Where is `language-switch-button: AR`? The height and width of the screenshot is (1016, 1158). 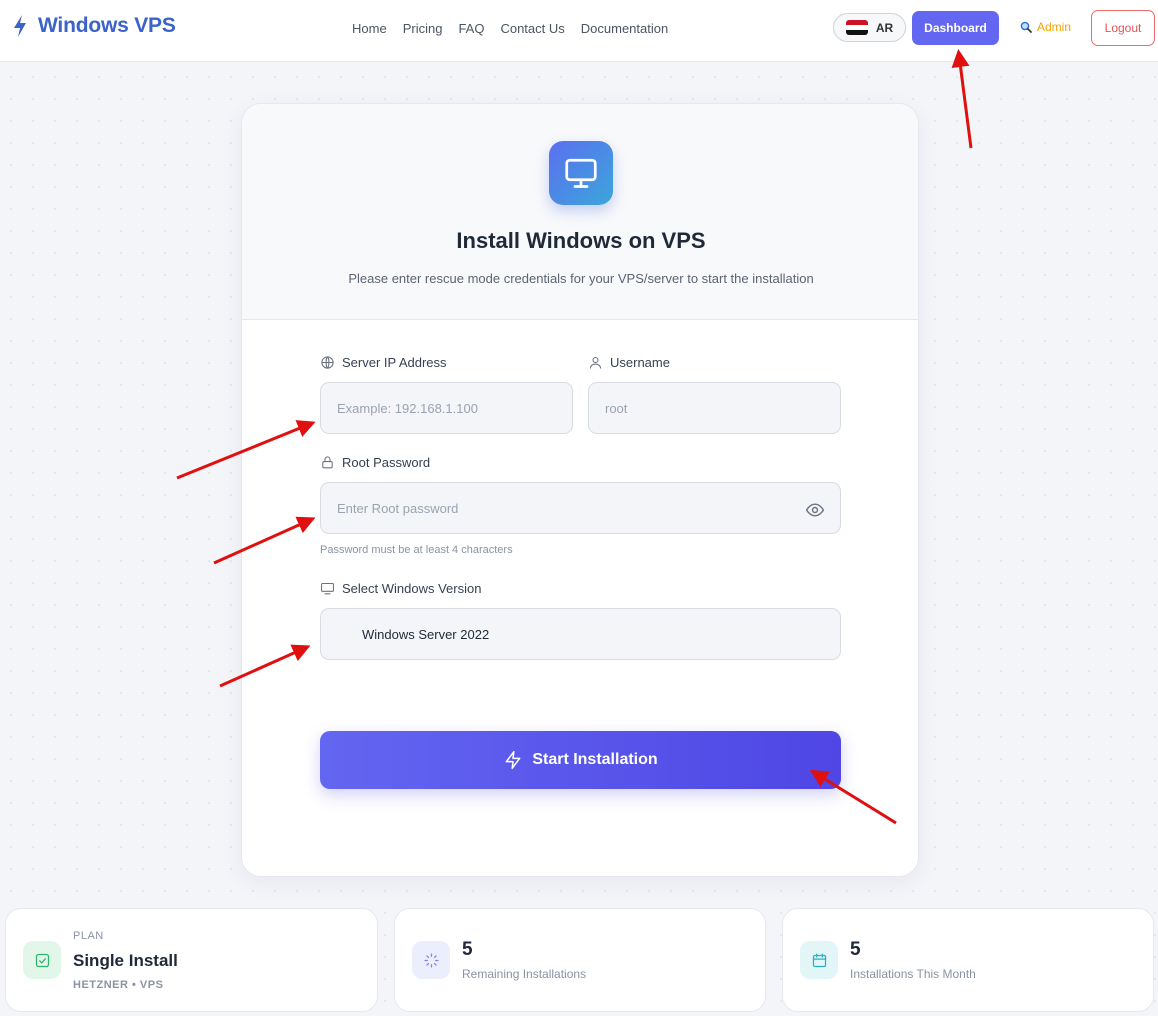
language-switch-button: AR is located at coordinates (869, 27).